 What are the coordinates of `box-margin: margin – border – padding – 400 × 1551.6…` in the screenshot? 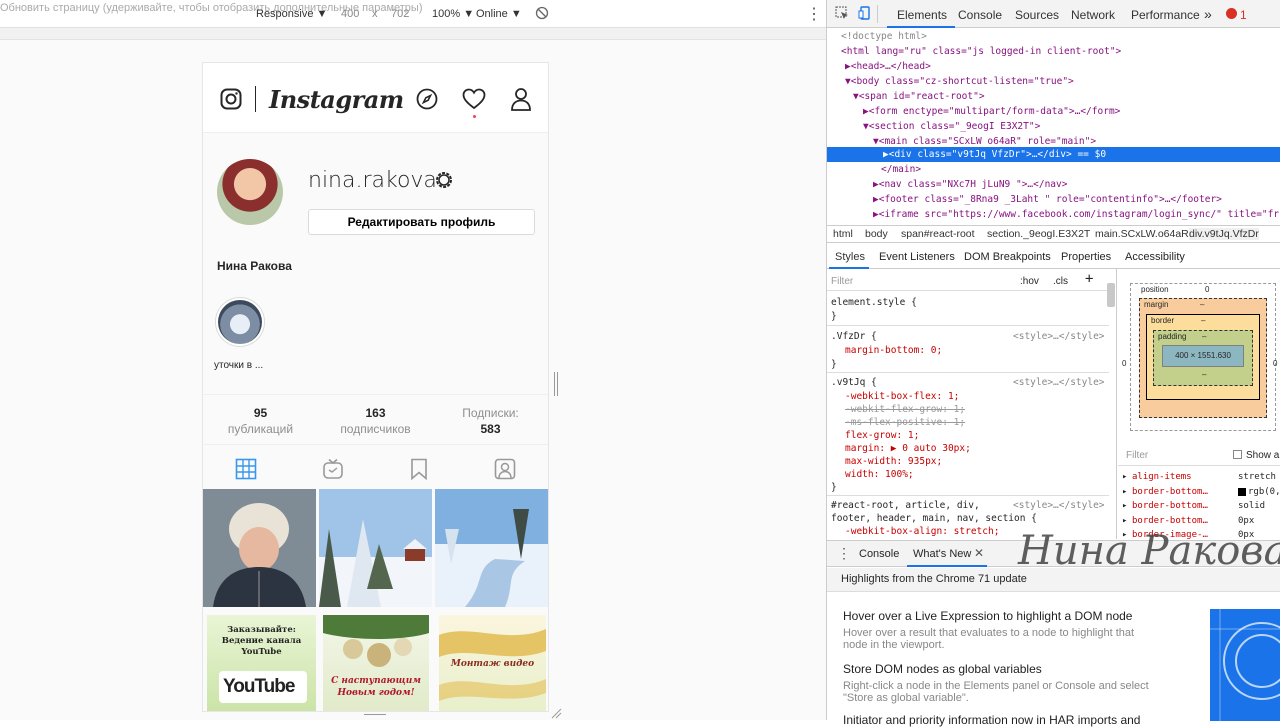 It's located at (1203, 358).